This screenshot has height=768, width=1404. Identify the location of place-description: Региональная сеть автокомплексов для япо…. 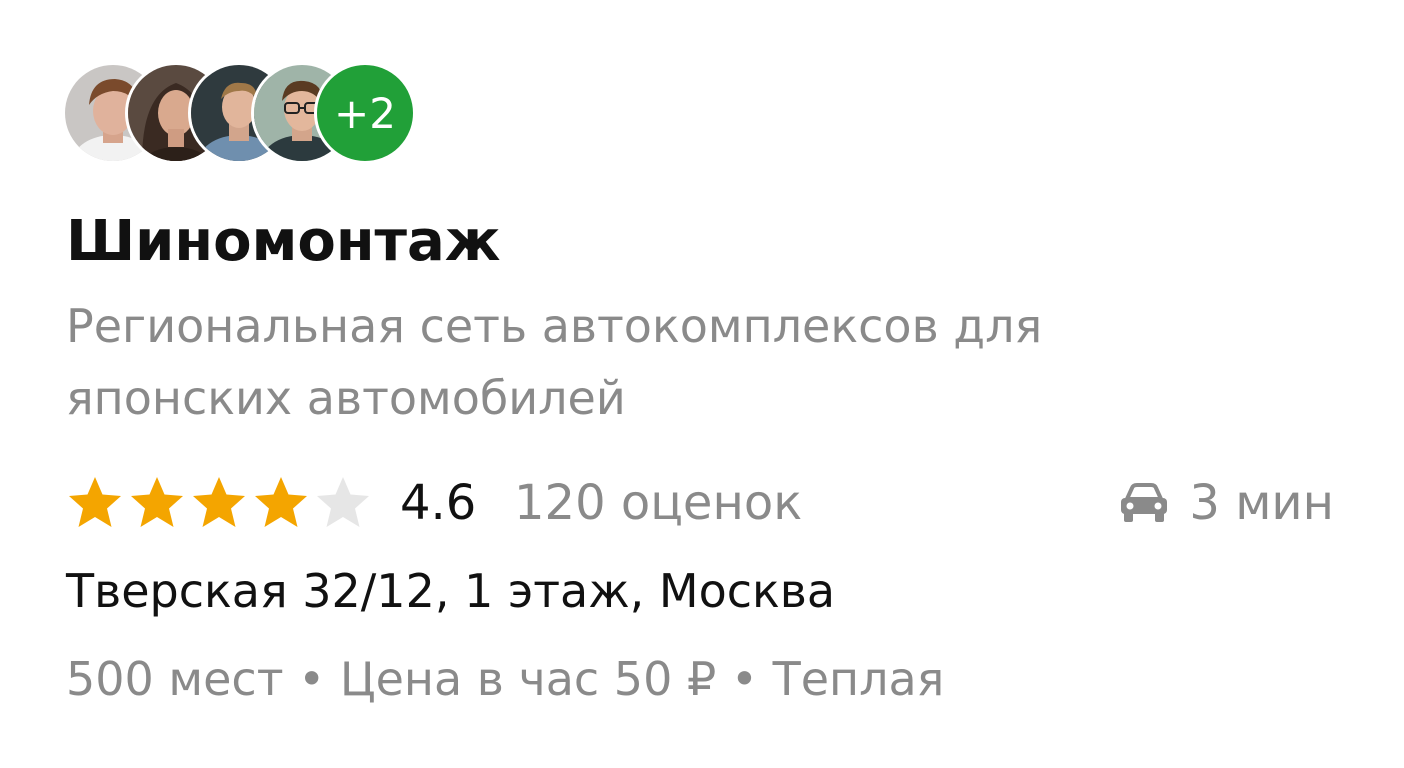
(554, 362).